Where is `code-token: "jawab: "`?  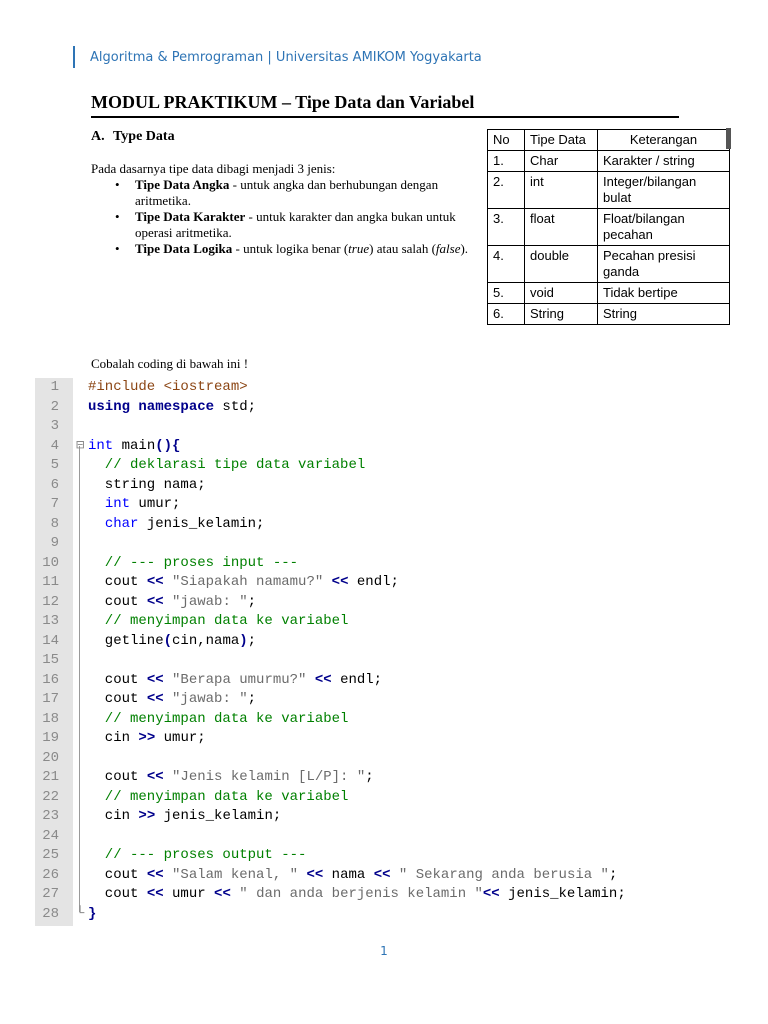
code-token: "jawab: " is located at coordinates (210, 699).